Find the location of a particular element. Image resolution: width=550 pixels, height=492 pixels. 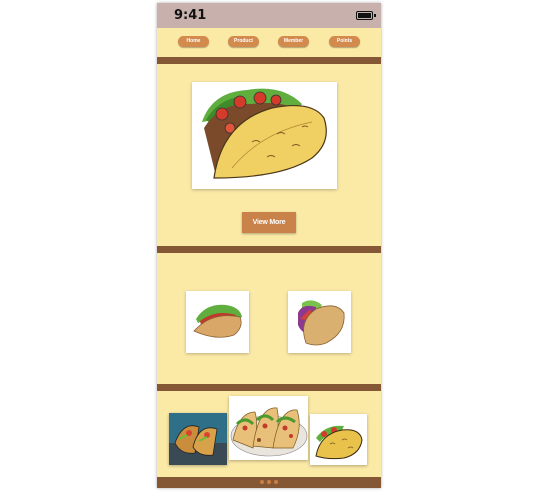

nav-product-button: Product is located at coordinates (243, 41).